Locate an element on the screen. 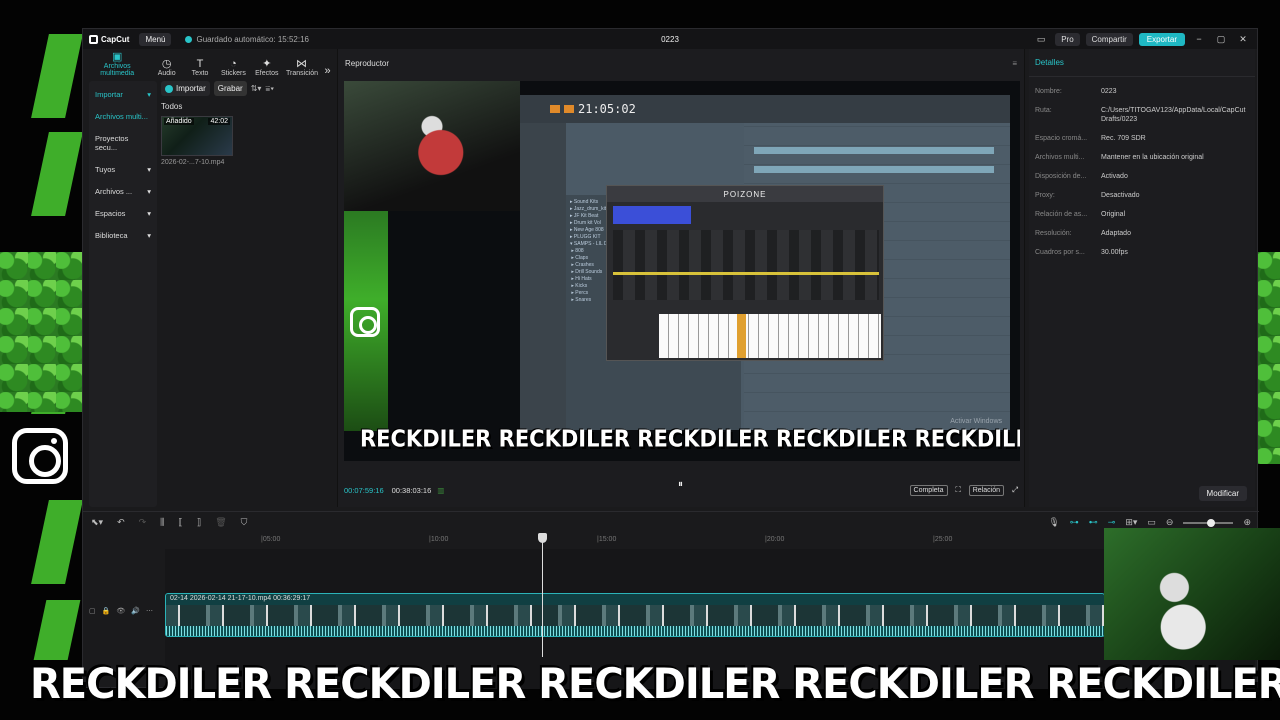 This screenshot has width=1280, height=720. titlebar-actions: ▭ Pro Compartir Exportar − ▢ ✕ is located at coordinates (1142, 39).